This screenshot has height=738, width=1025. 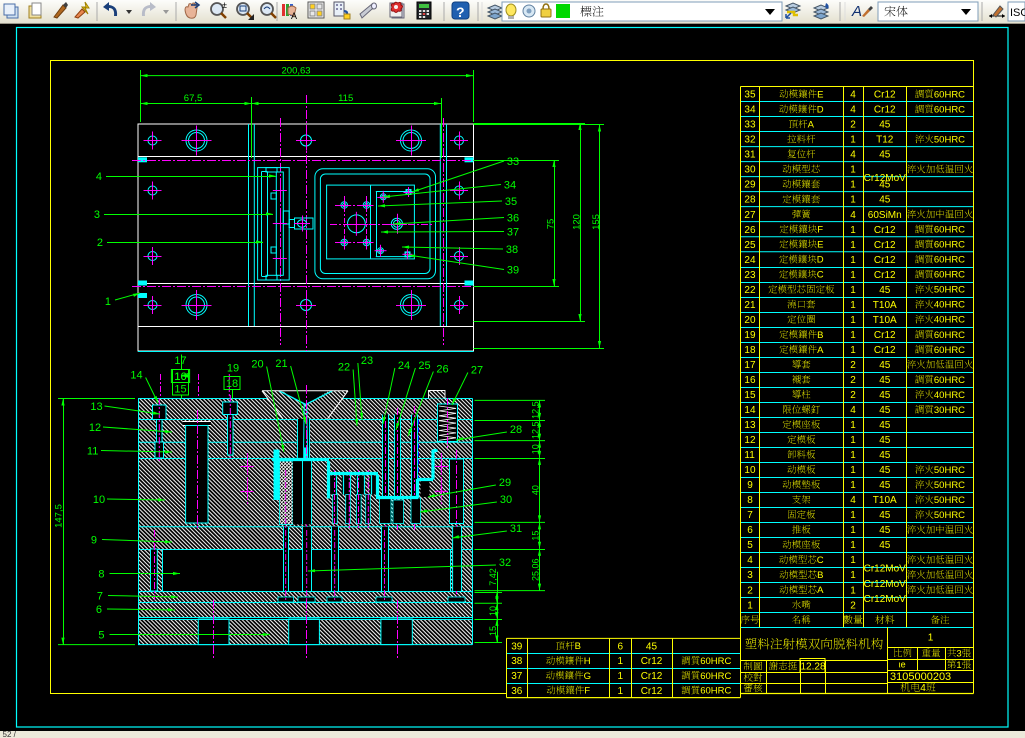 I want to click on svg-text: 33, so click(x=750, y=125).